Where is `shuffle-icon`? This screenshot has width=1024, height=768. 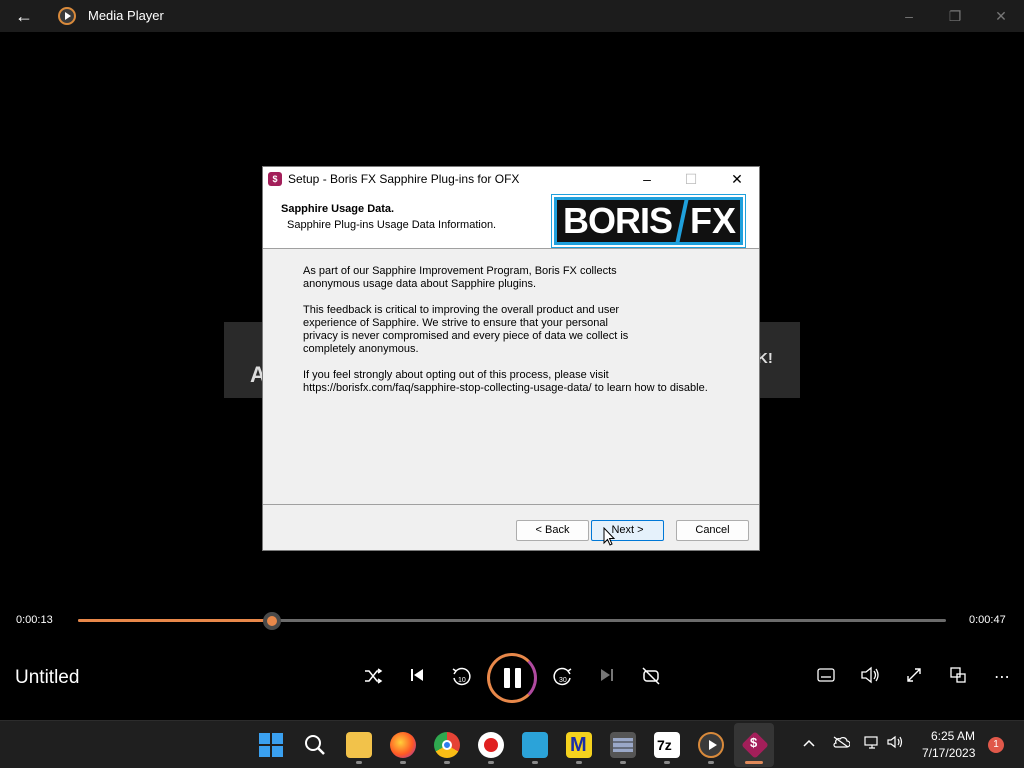 shuffle-icon is located at coordinates (373, 678).